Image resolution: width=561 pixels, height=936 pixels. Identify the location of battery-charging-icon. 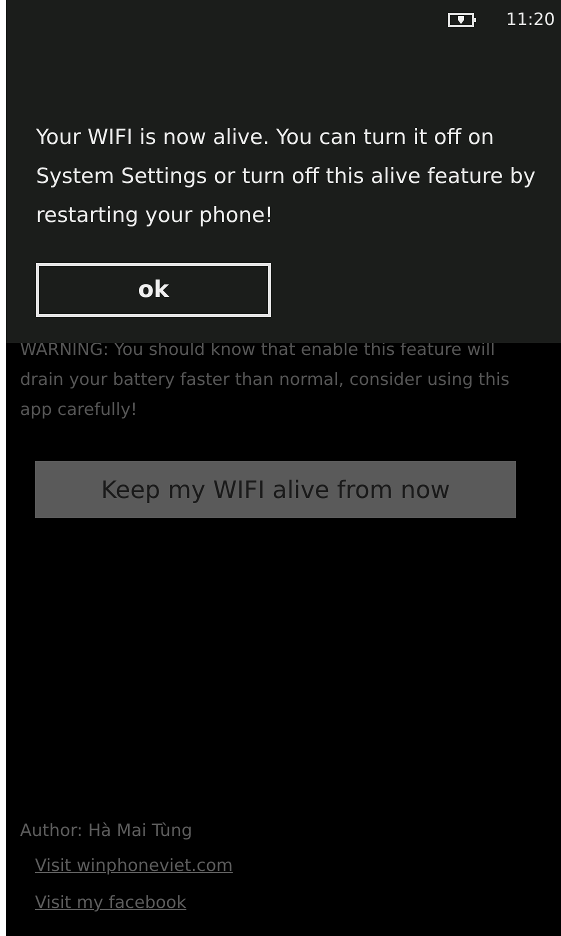
(463, 20).